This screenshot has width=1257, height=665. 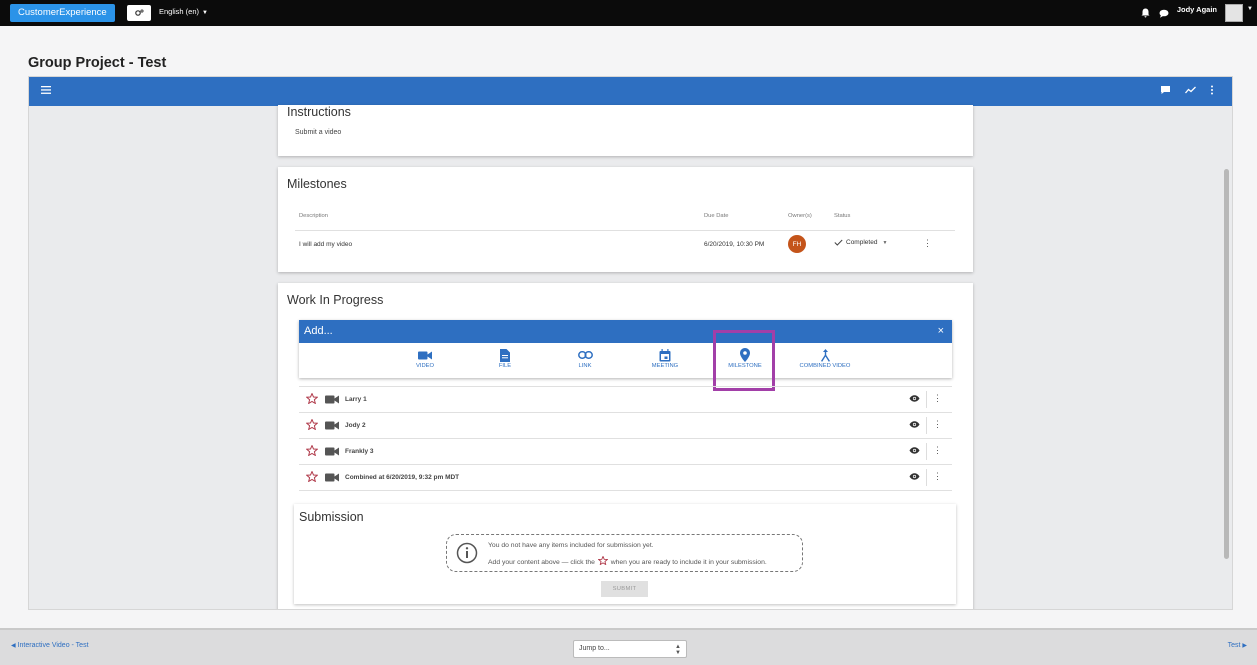 I want to click on next-activity-label: Test, so click(x=1234, y=645).